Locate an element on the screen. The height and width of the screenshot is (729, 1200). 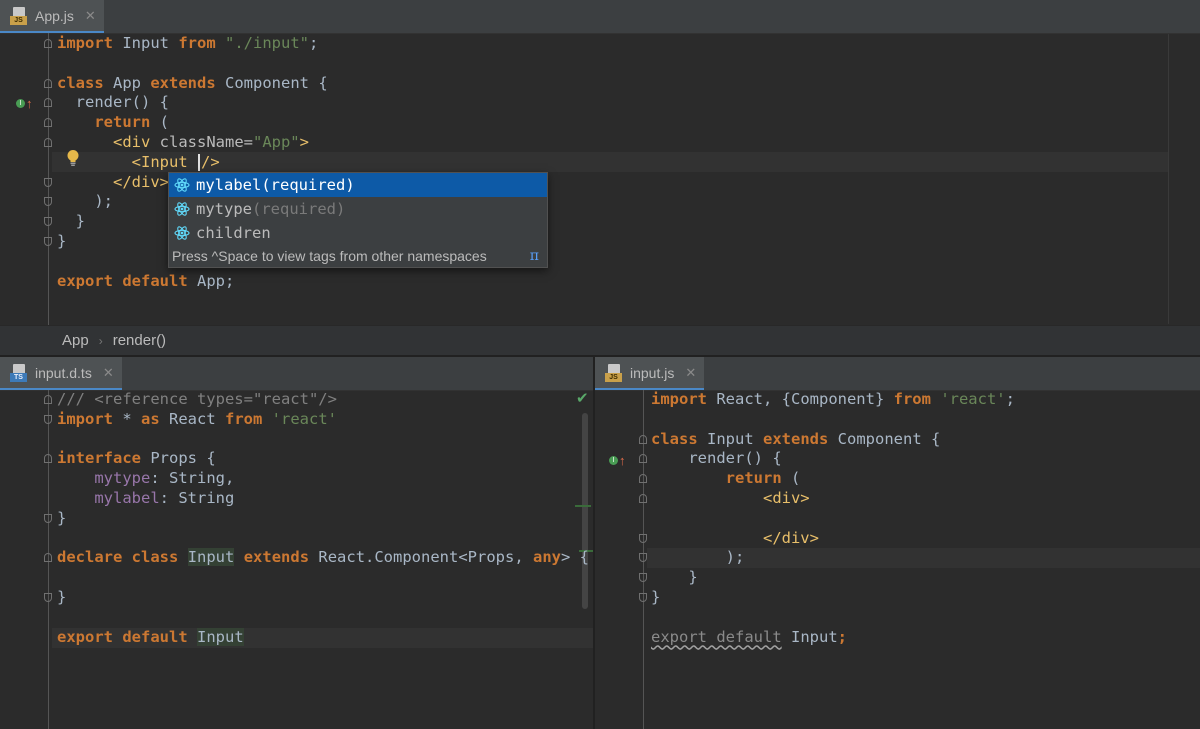
code-line: class App extends Component { is located at coordinates (192, 83).